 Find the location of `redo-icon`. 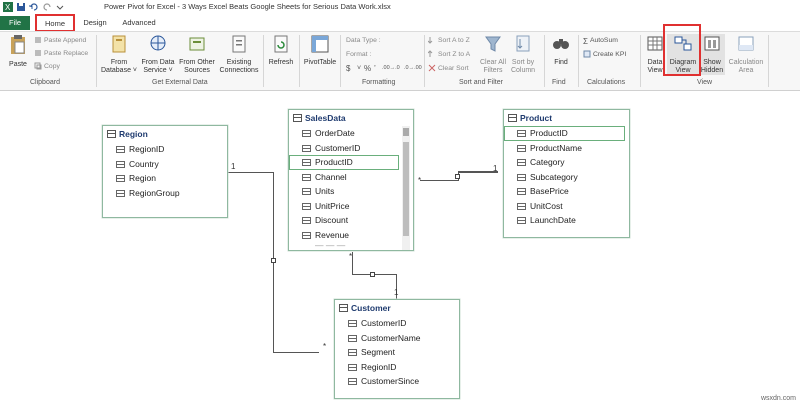

redo-icon is located at coordinates (47, 7).